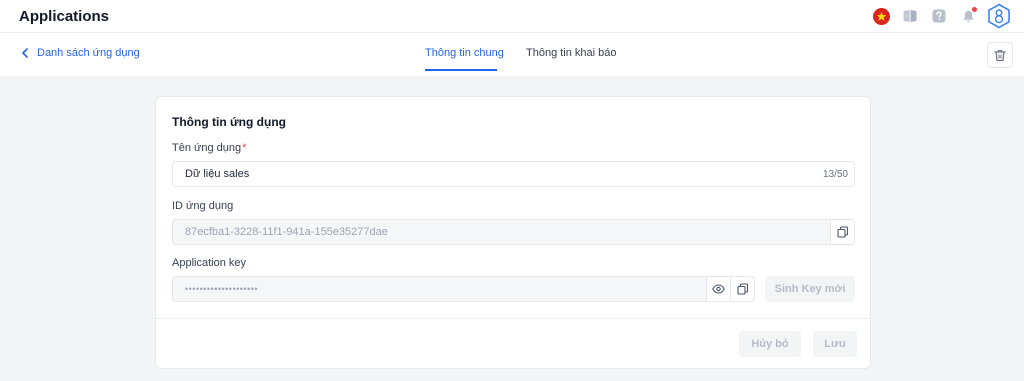 The width and height of the screenshot is (1024, 381). What do you see at coordinates (64, 16) in the screenshot?
I see `app-title: Applications` at bounding box center [64, 16].